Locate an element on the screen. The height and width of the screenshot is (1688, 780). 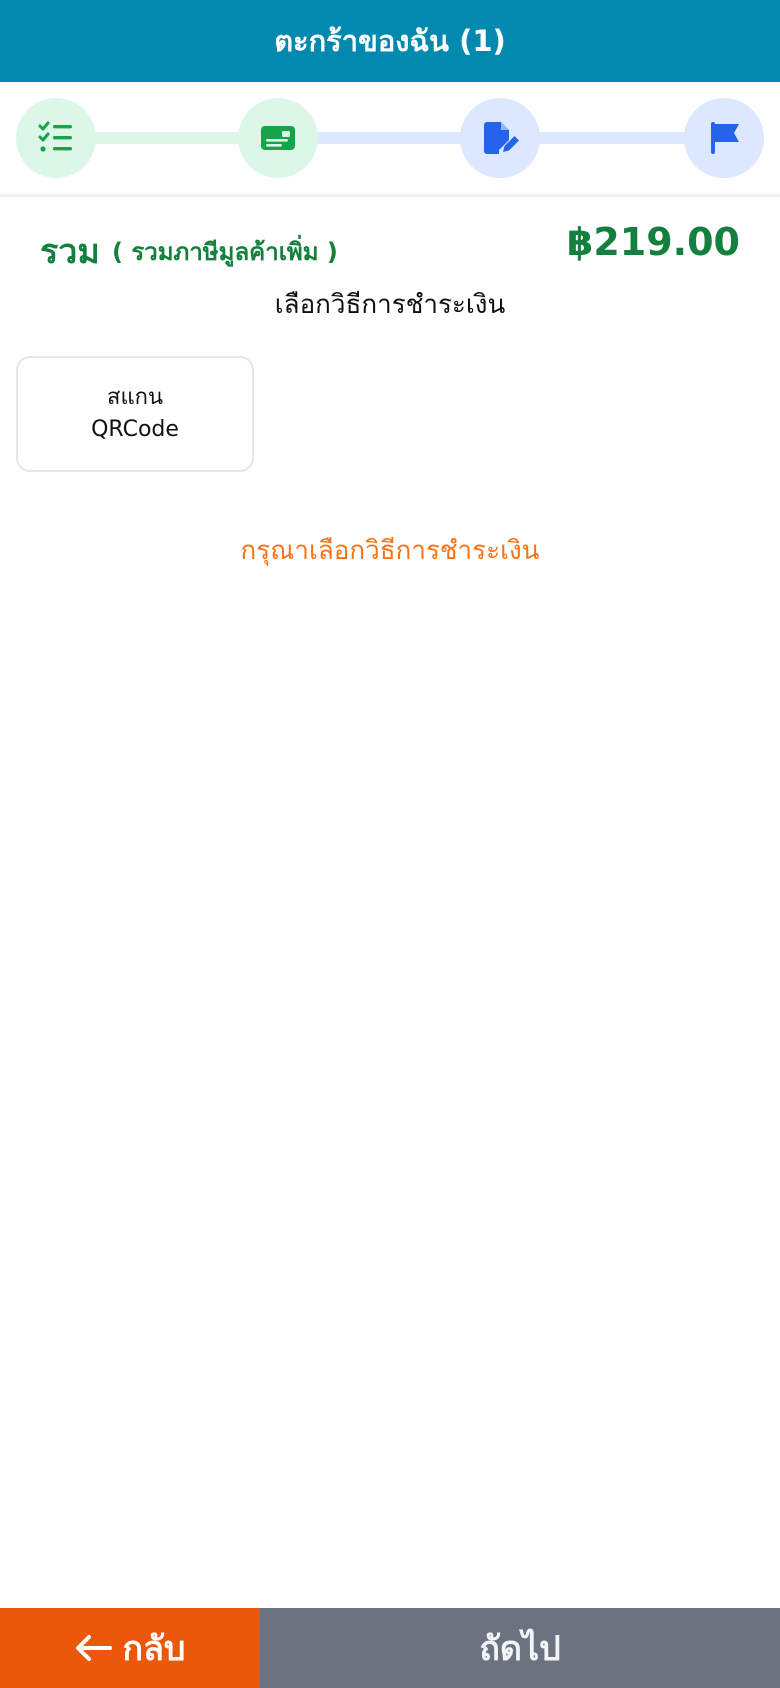
step-finish is located at coordinates (724, 138).